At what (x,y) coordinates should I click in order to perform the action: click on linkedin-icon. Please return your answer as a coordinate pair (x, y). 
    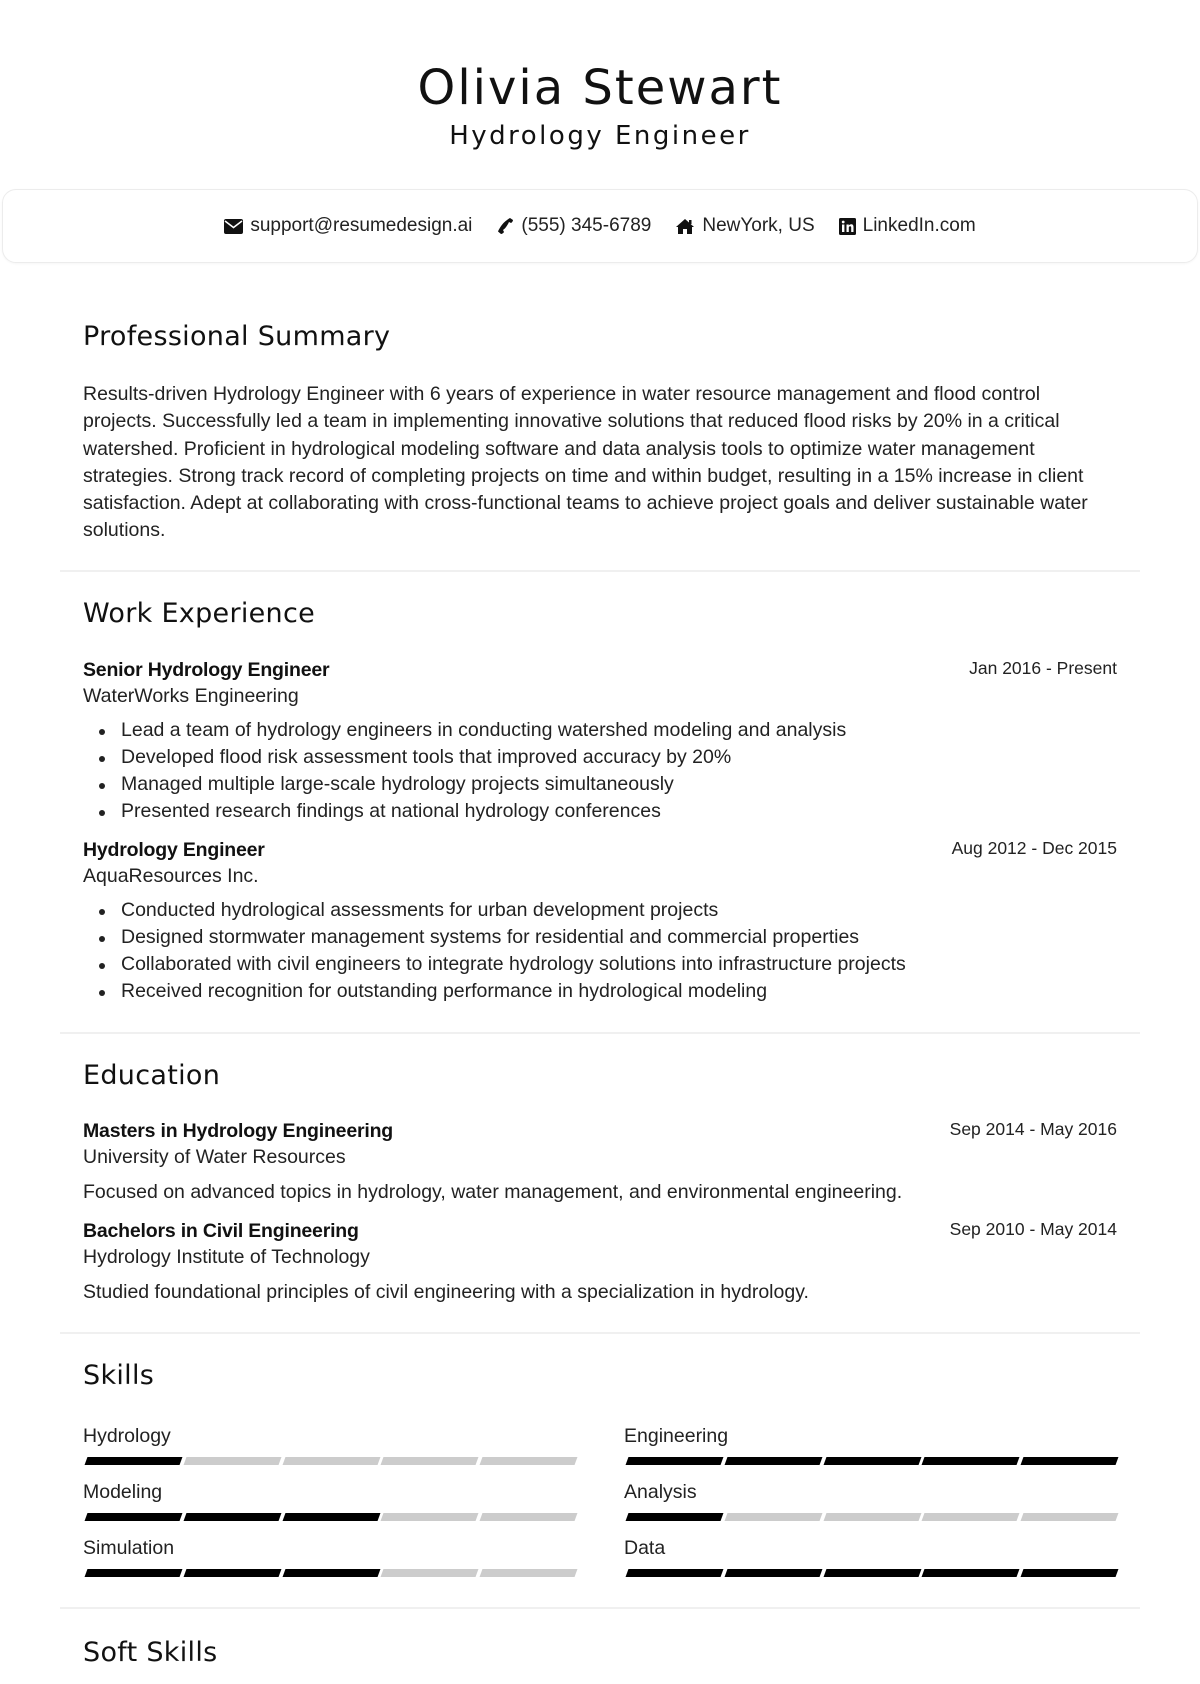
    Looking at the image, I should click on (847, 226).